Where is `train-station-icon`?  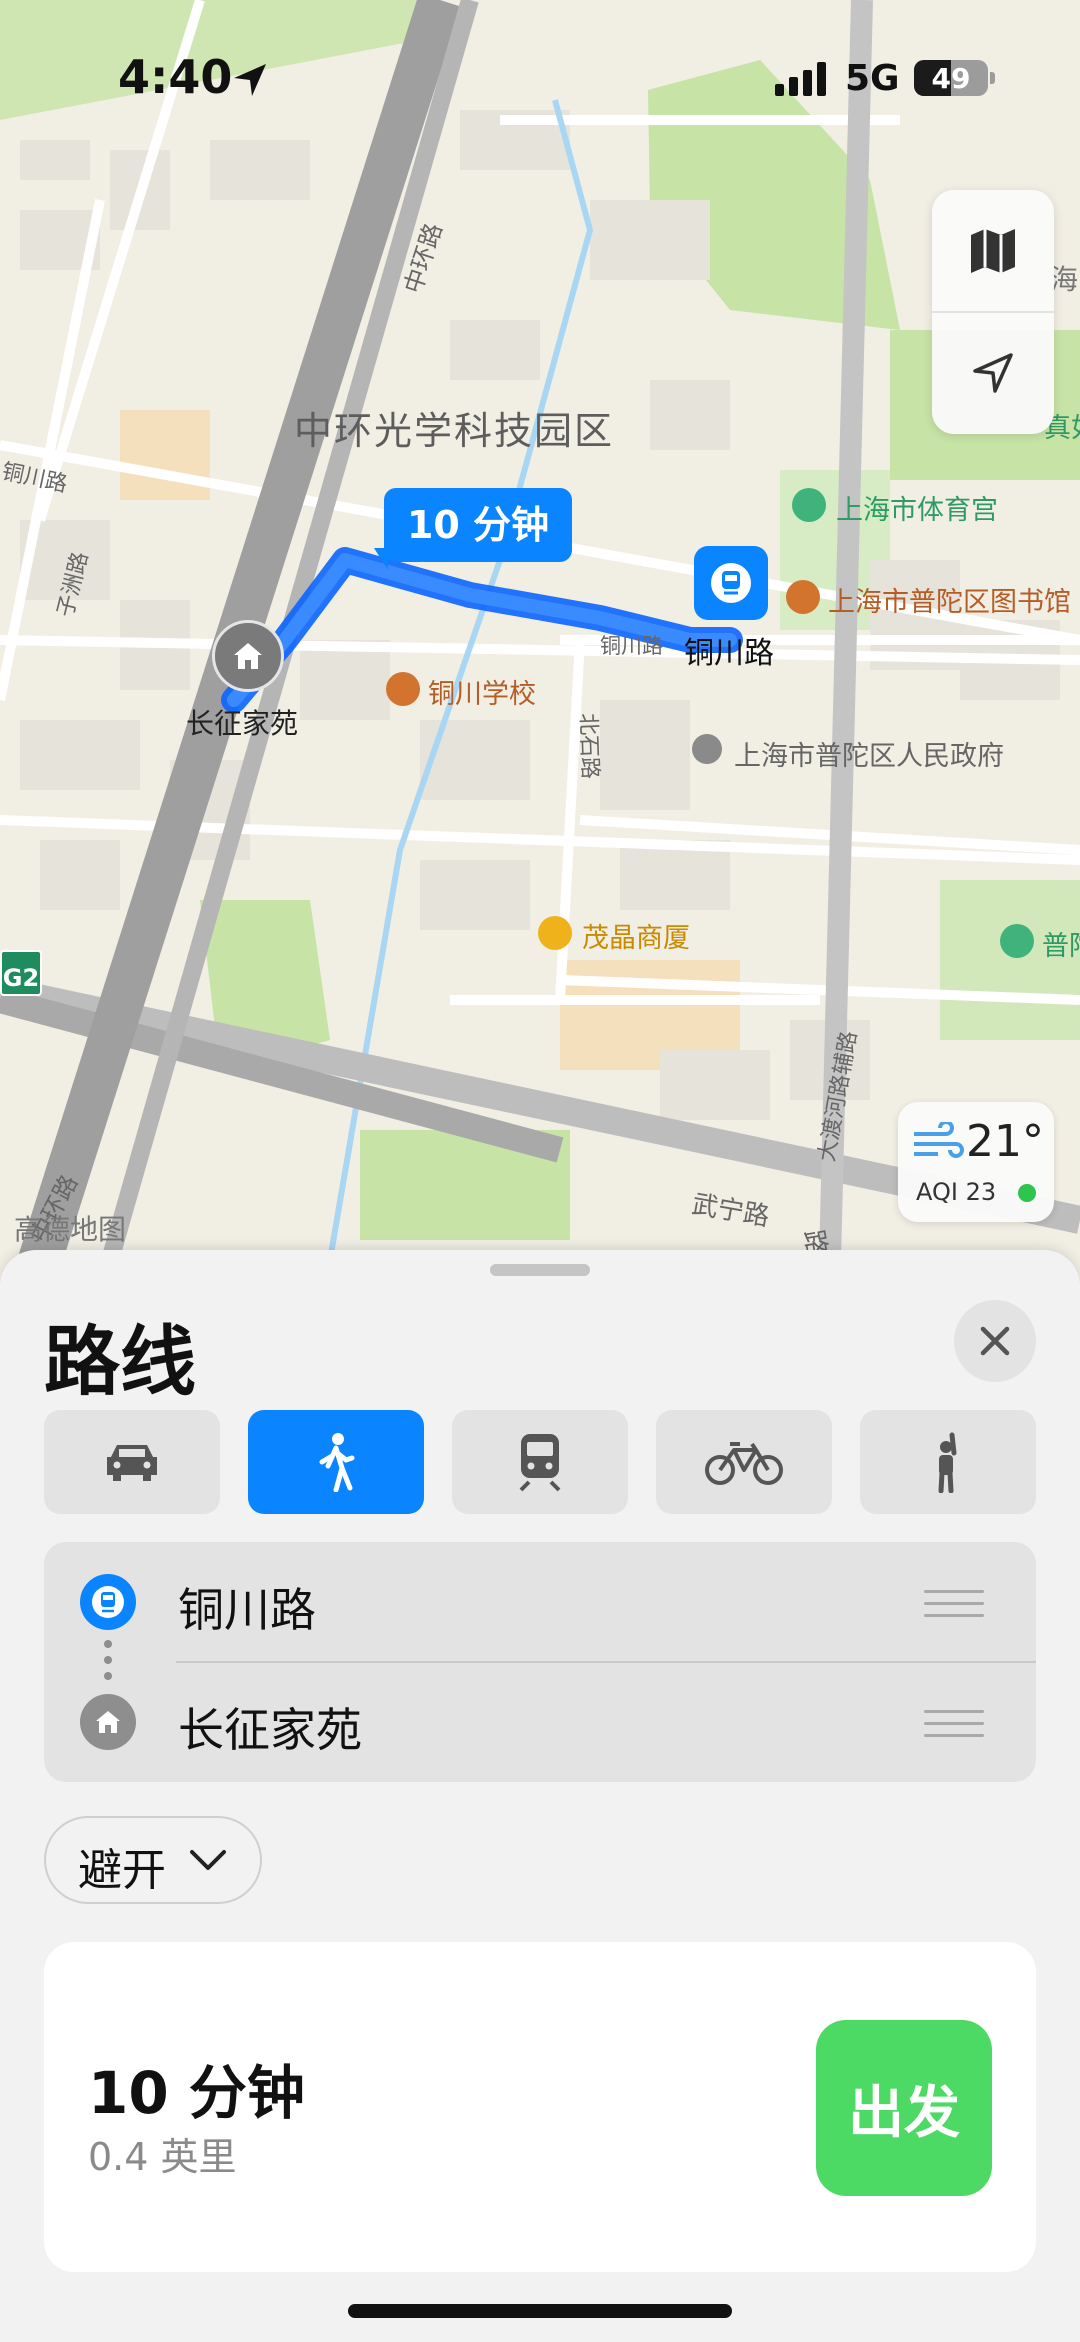 train-station-icon is located at coordinates (108, 1602).